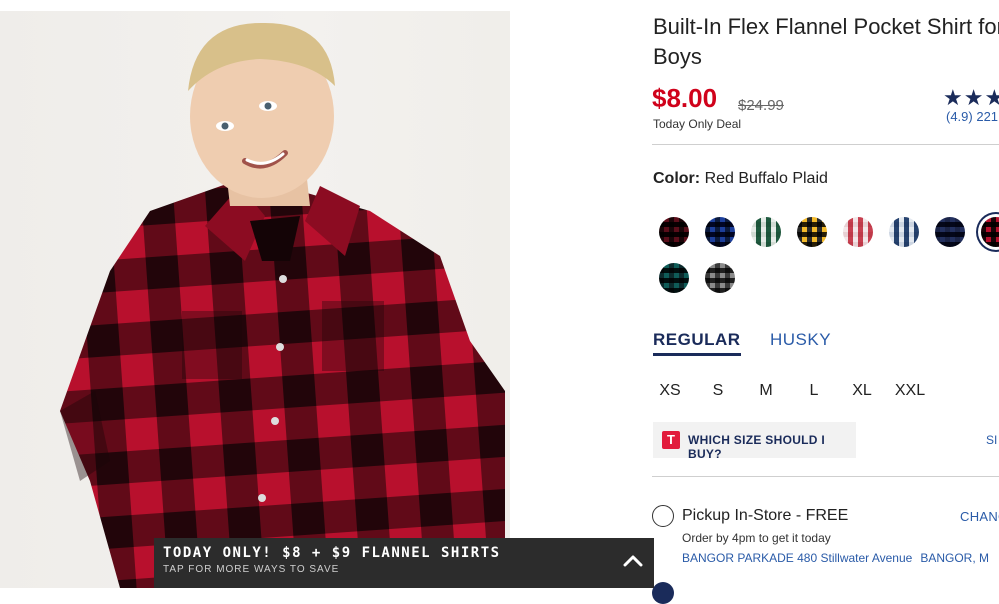 This screenshot has width=999, height=604. What do you see at coordinates (685, 98) in the screenshot?
I see `sale-price: $8.00` at bounding box center [685, 98].